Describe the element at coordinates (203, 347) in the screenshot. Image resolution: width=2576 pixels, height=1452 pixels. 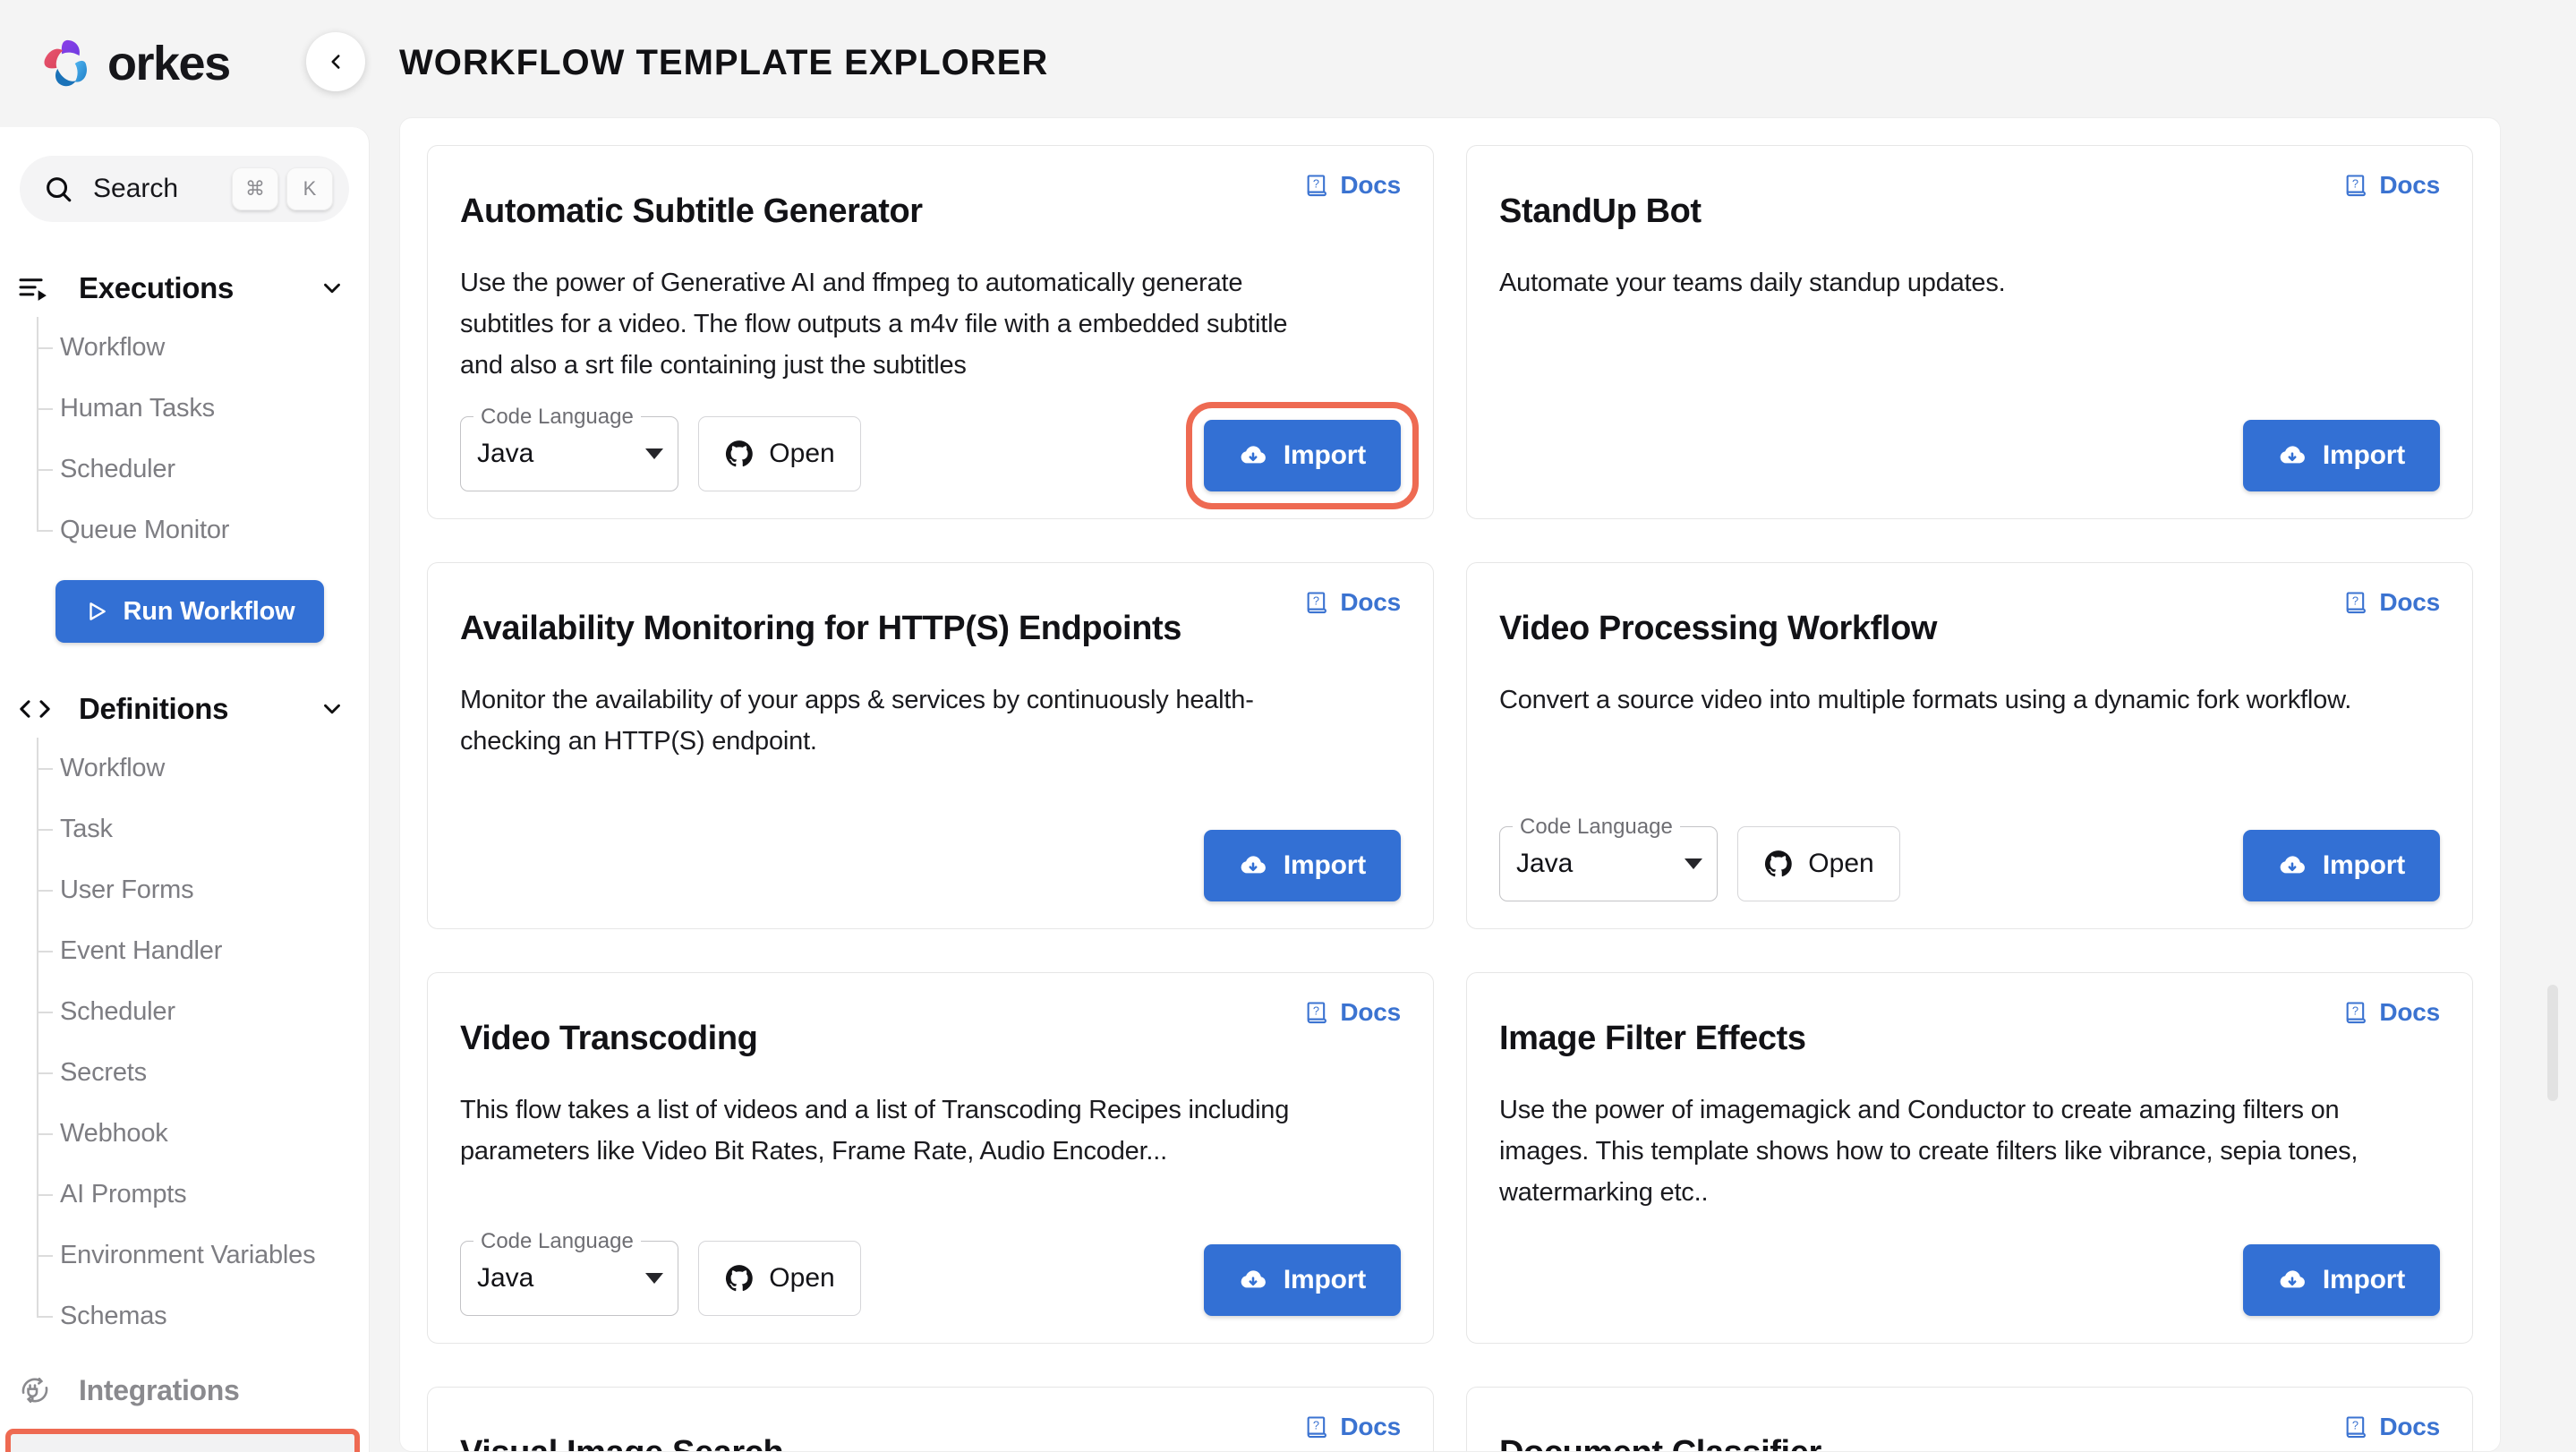
I see `sidebar-item-executions-workflow: Workflow` at that location.